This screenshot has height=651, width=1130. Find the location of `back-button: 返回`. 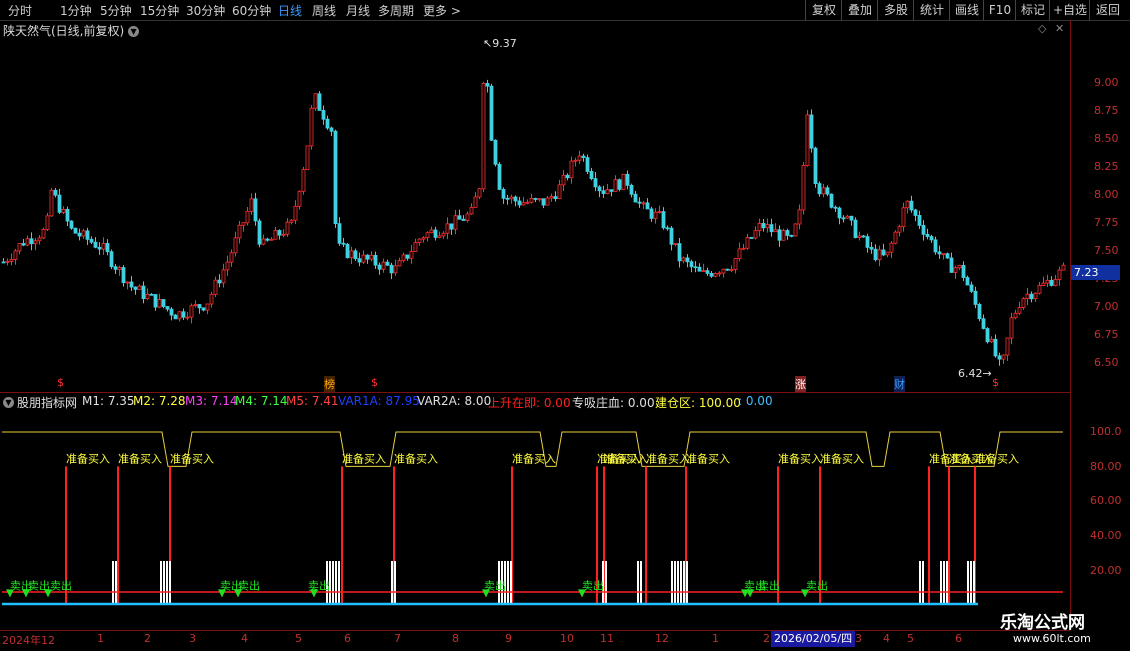

back-button: 返回 is located at coordinates (1107, 10).